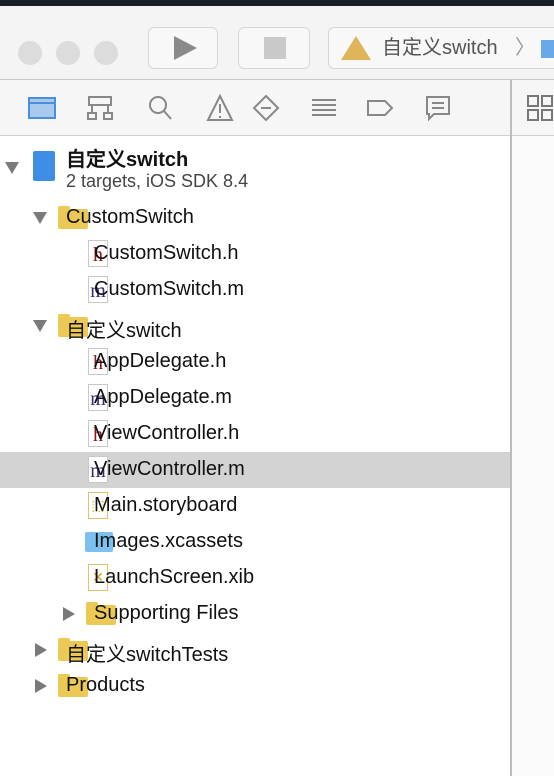 This screenshot has height=776, width=554. I want to click on run-button, so click(183, 48).